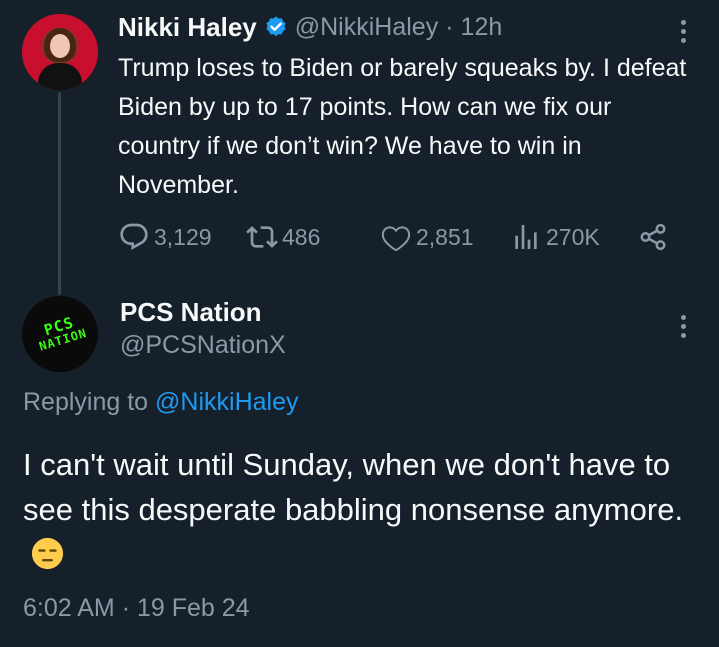 The width and height of the screenshot is (719, 647). What do you see at coordinates (60, 76) in the screenshot?
I see `avatar-jacket` at bounding box center [60, 76].